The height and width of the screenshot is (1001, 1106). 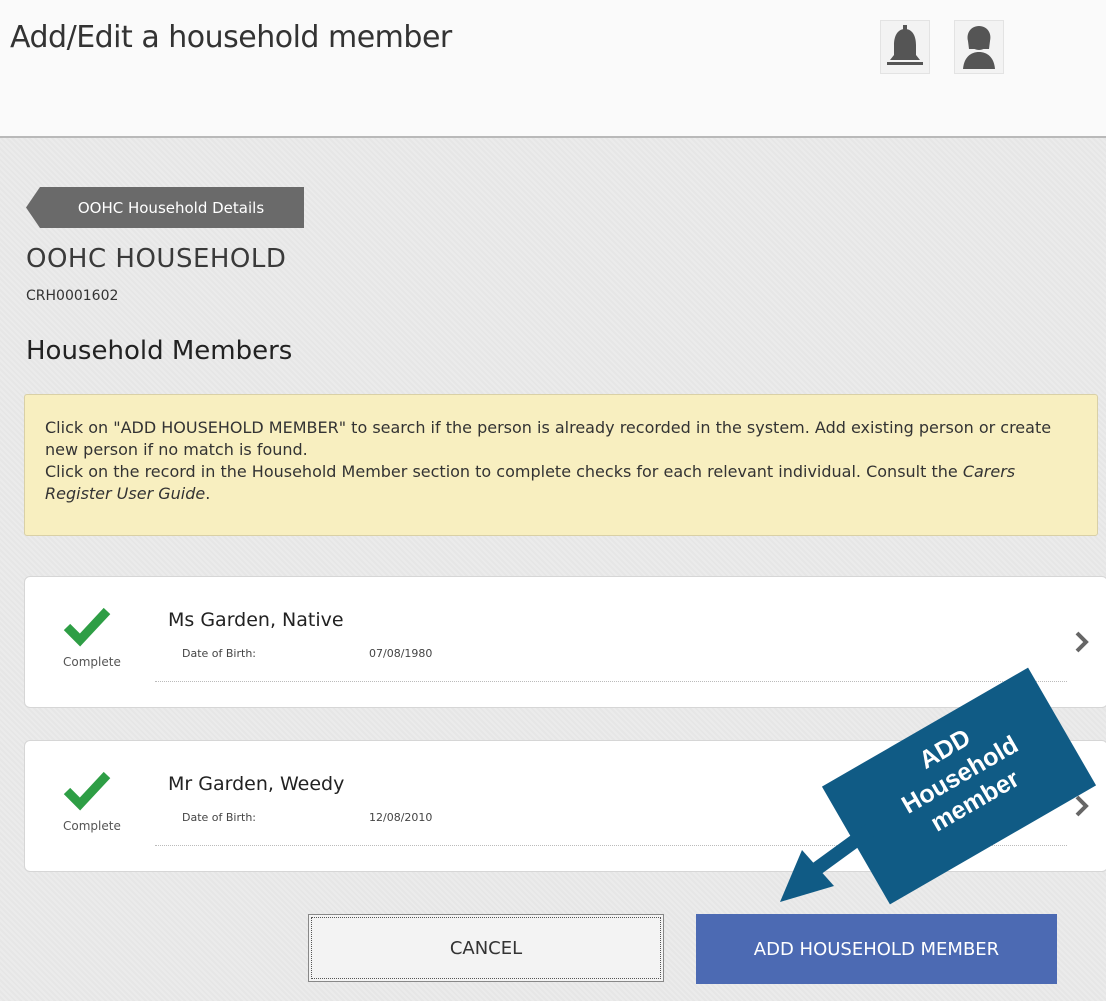 What do you see at coordinates (979, 47) in the screenshot?
I see `user-avatar-icon` at bounding box center [979, 47].